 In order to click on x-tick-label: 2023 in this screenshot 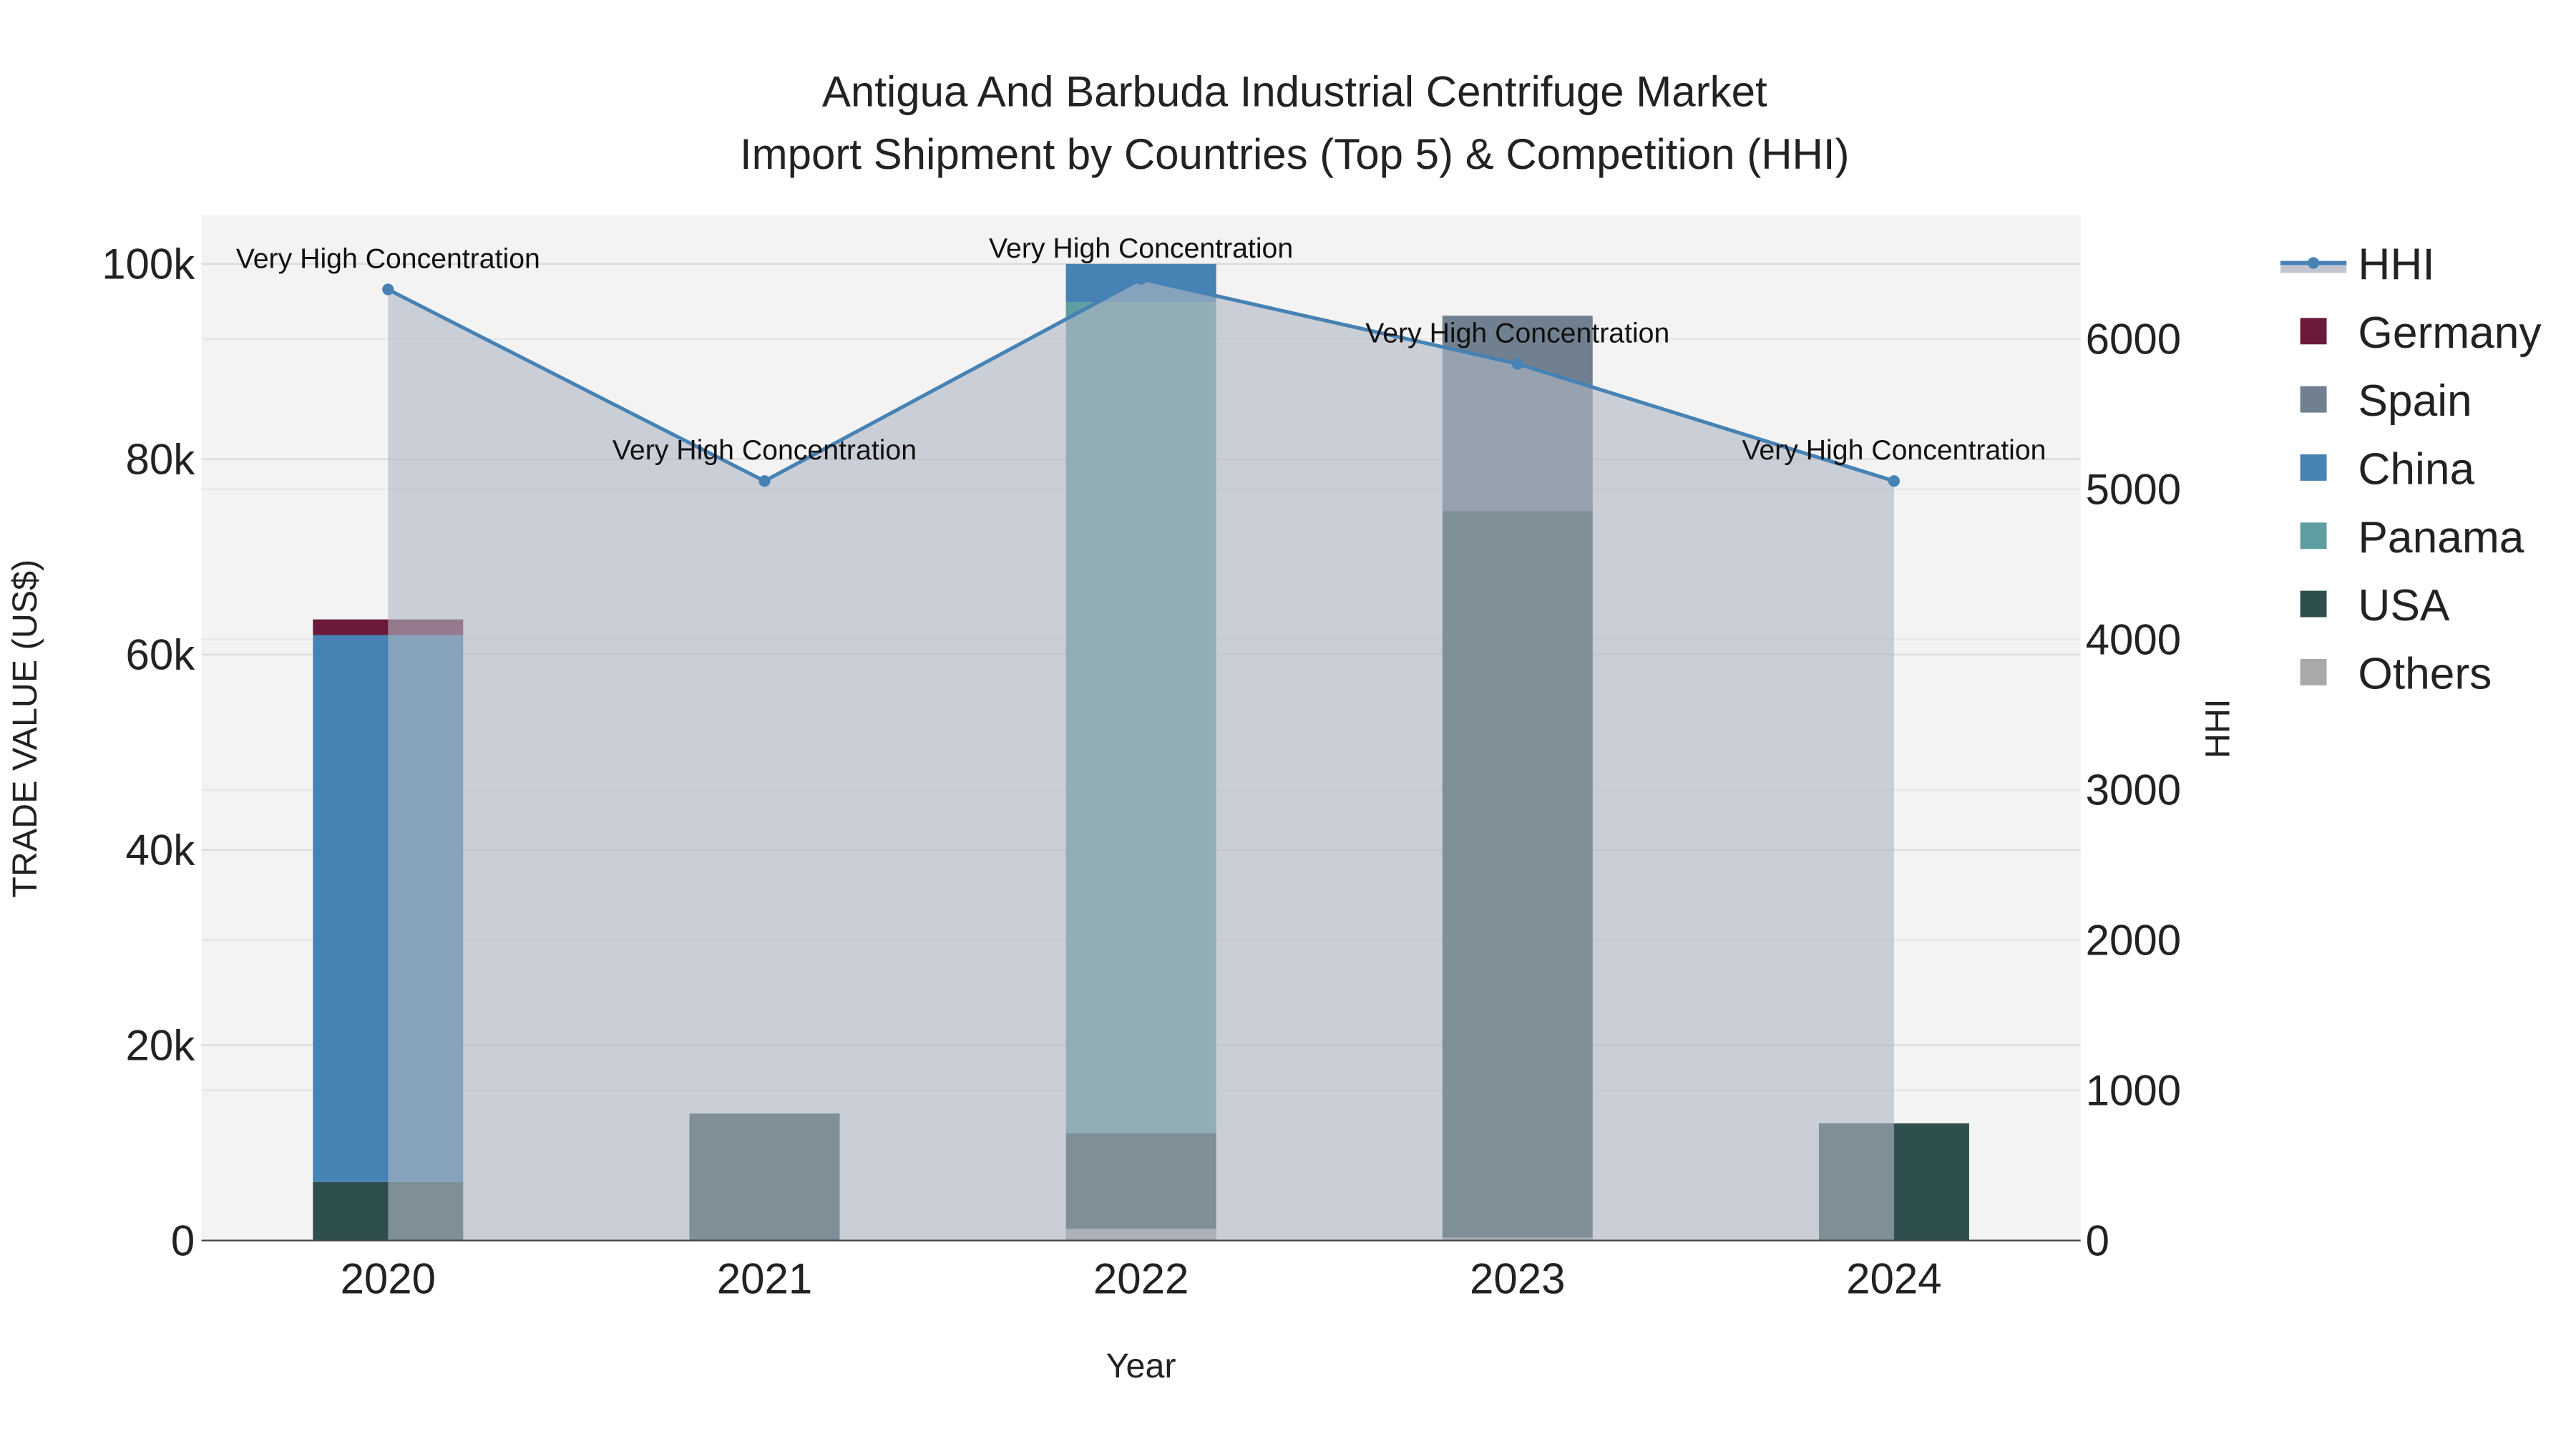, I will do `click(1517, 1279)`.